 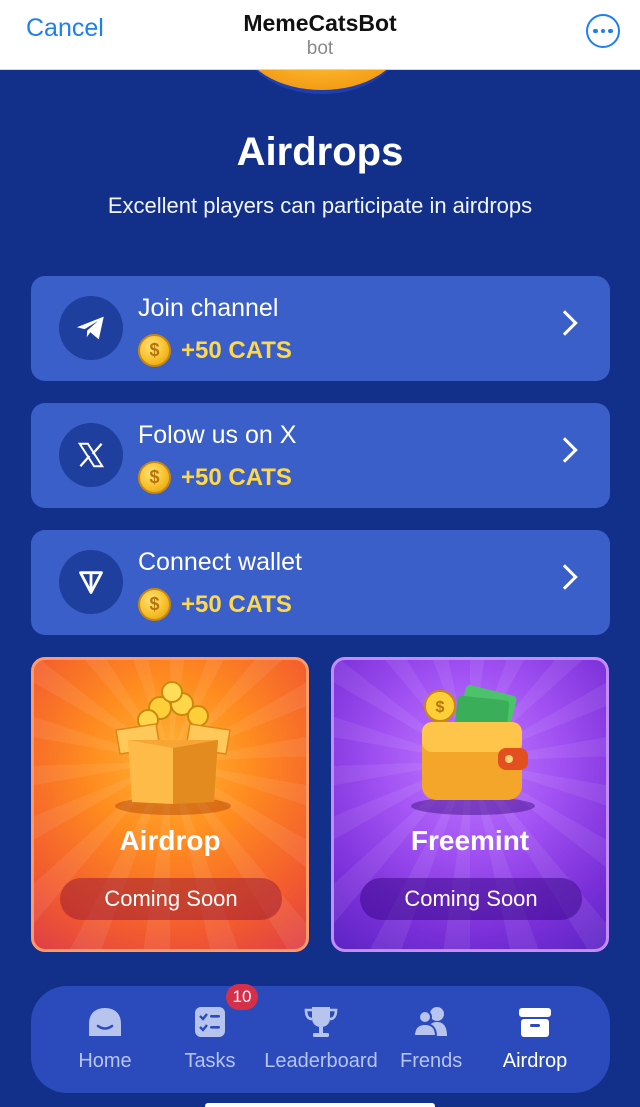 I want to click on card-title: Freemint, so click(x=470, y=840).